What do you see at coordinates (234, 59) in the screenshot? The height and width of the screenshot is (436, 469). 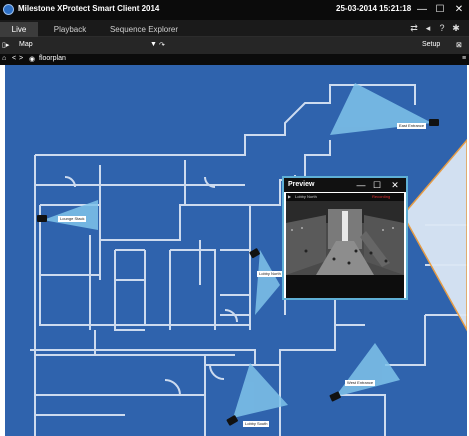 I see `map-breadcrumb: ⌂ < > ◉ floorplan ≡` at bounding box center [234, 59].